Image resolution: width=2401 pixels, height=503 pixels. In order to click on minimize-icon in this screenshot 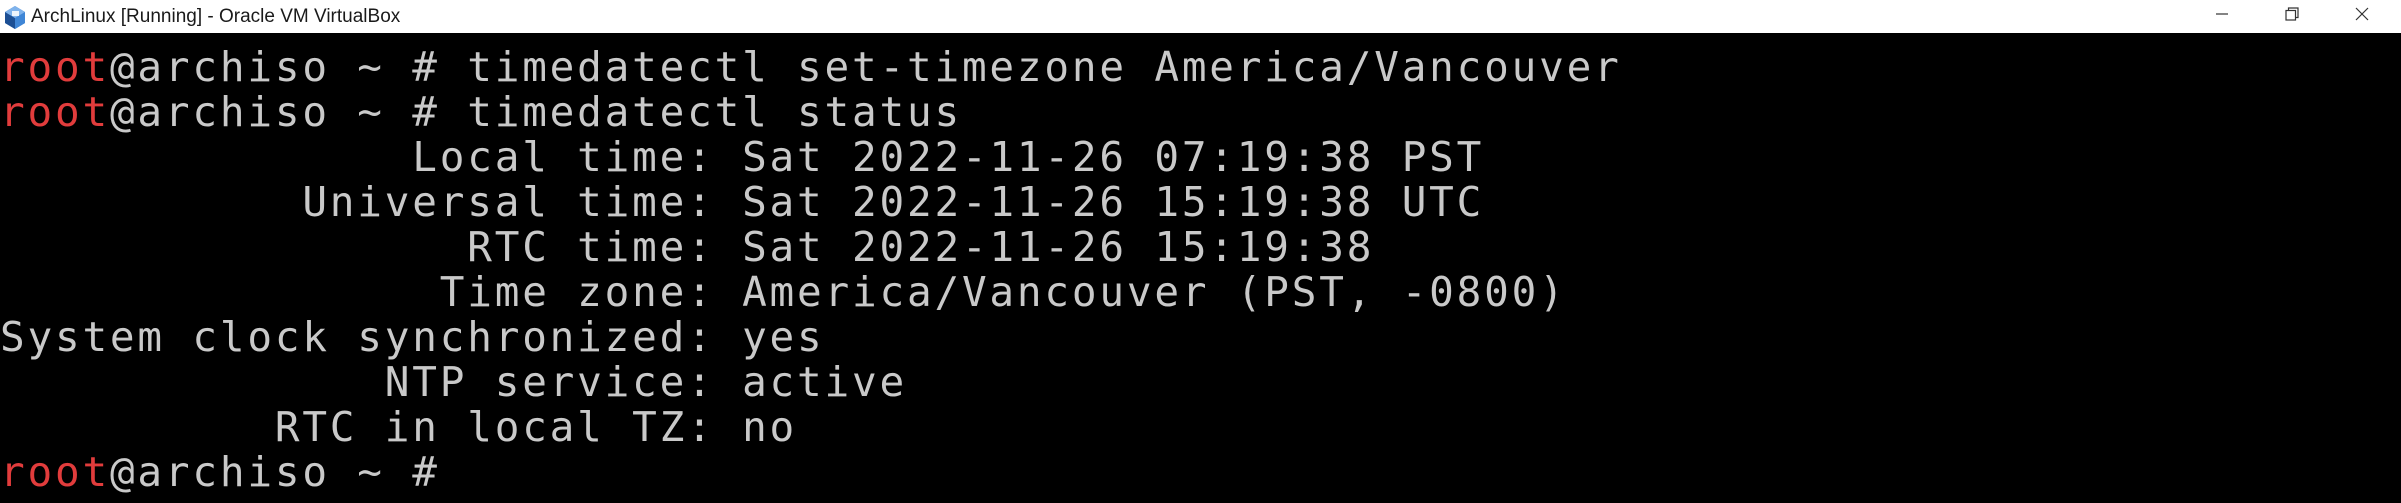, I will do `click(2222, 16)`.